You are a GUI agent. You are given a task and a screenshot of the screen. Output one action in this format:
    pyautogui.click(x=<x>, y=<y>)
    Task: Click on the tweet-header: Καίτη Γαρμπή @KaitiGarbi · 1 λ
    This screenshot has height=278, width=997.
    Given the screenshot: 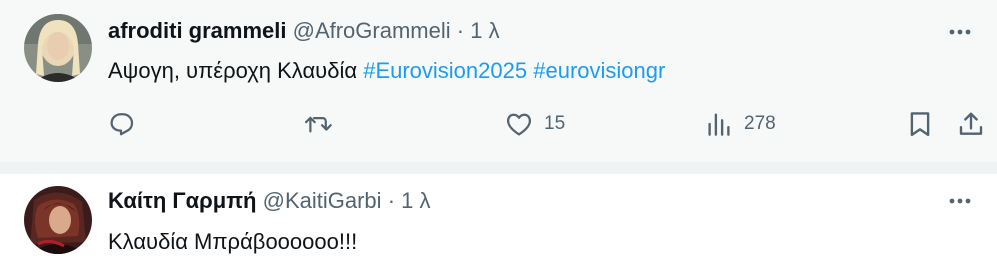 What is the action you would take?
    pyautogui.click(x=269, y=201)
    